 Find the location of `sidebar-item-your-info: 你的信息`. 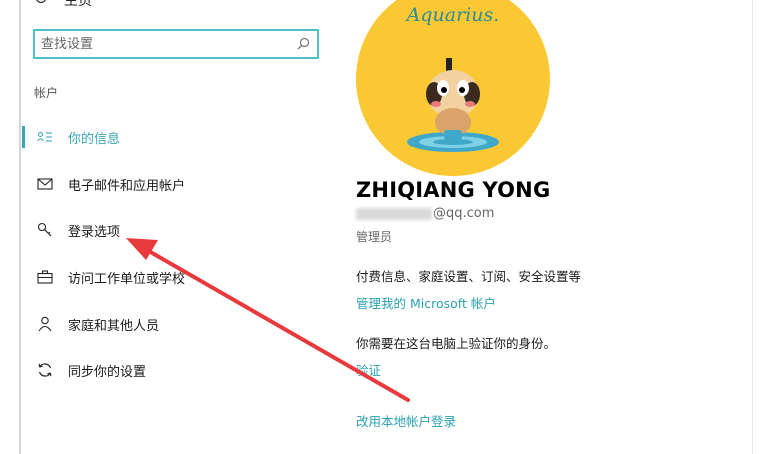

sidebar-item-your-info: 你的信息 is located at coordinates (167, 137).